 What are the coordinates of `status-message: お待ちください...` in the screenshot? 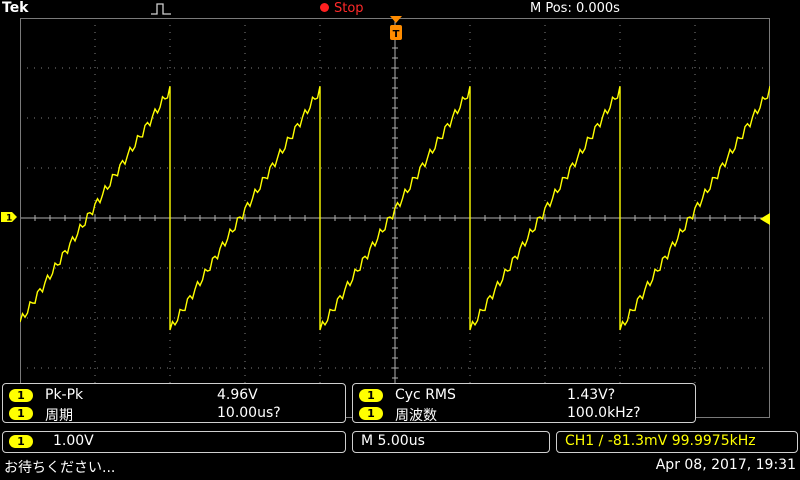 It's located at (60, 468).